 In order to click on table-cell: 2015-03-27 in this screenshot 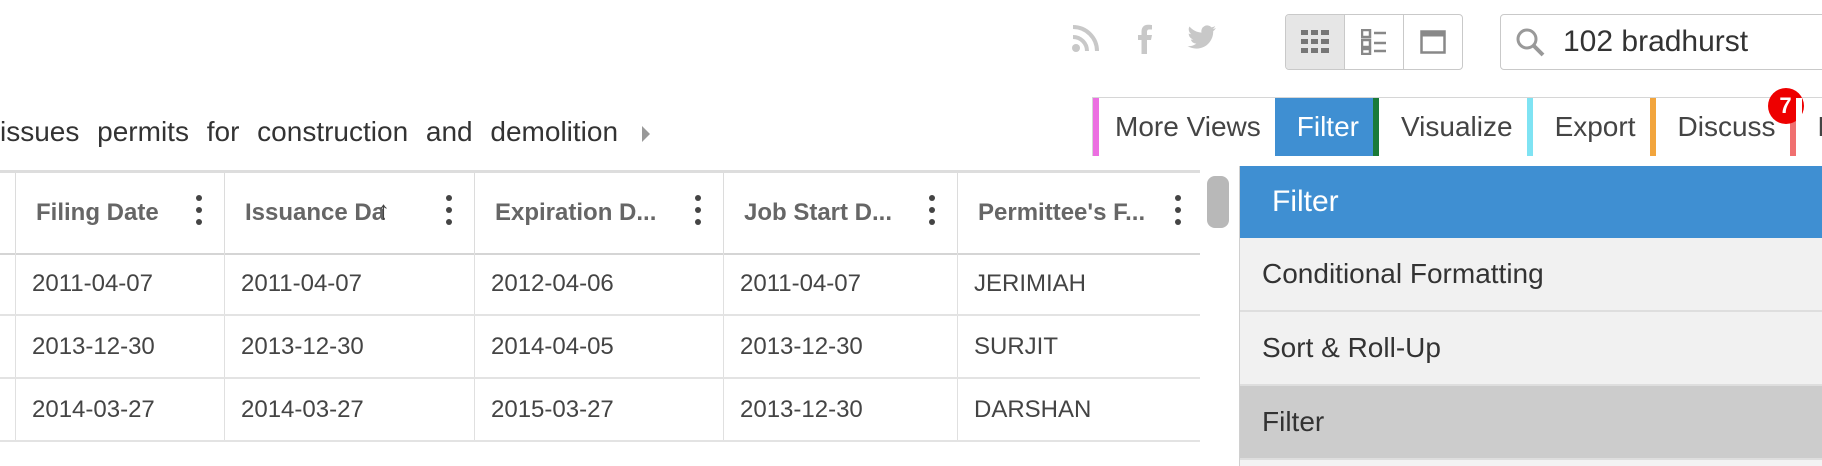, I will do `click(599, 409)`.